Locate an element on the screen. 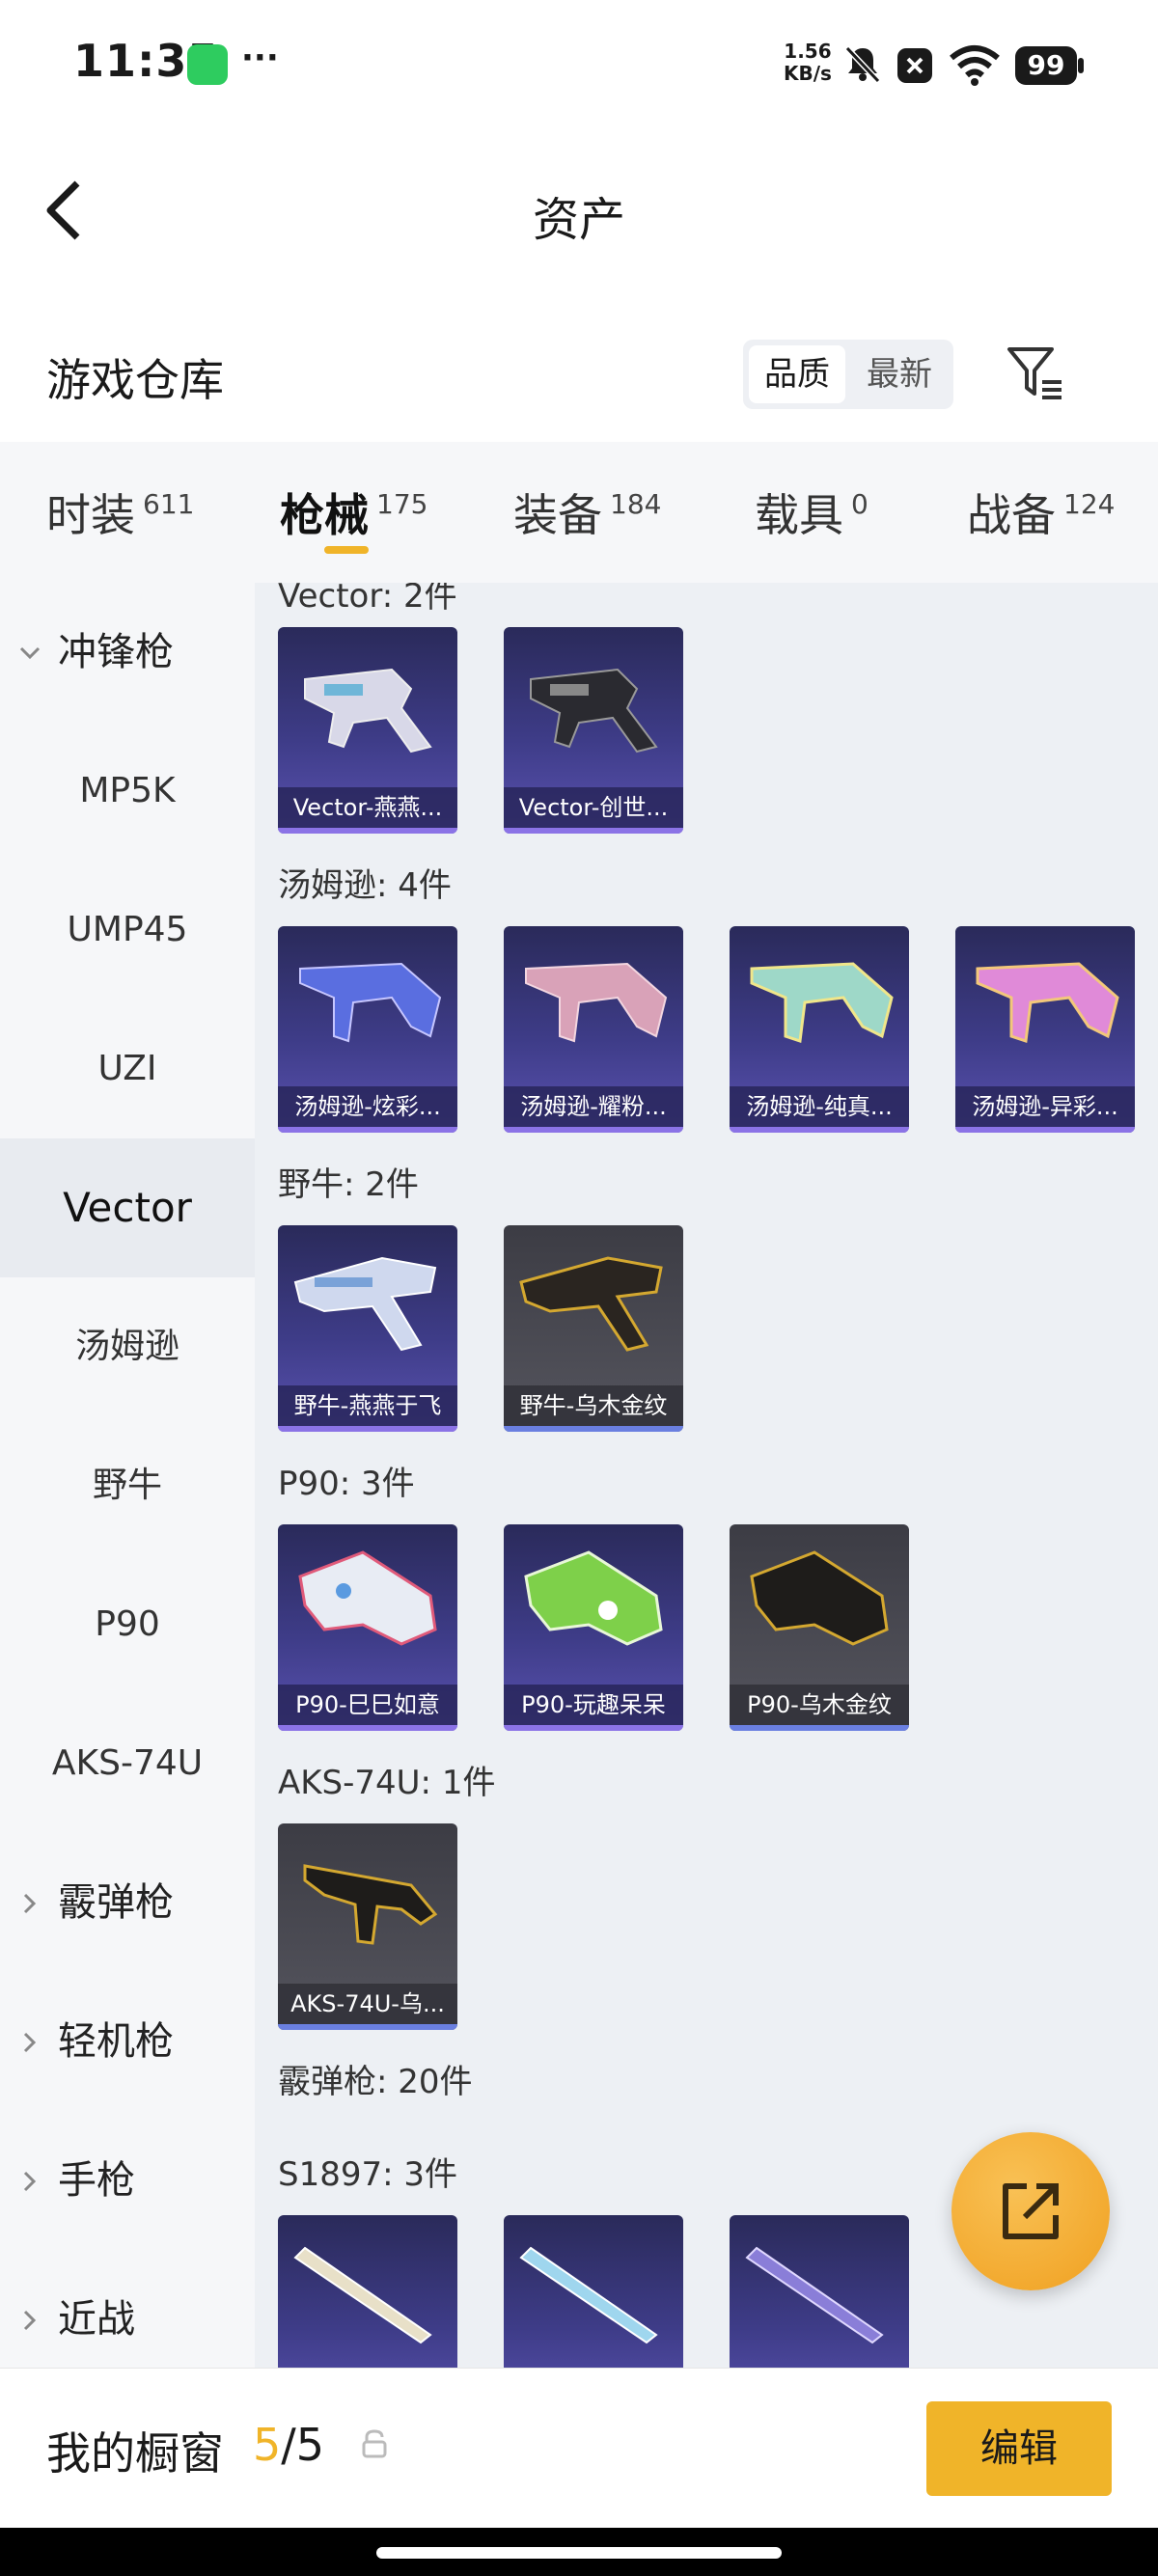  sidebar-group-lmg: 轻机枪 is located at coordinates (127, 2041).